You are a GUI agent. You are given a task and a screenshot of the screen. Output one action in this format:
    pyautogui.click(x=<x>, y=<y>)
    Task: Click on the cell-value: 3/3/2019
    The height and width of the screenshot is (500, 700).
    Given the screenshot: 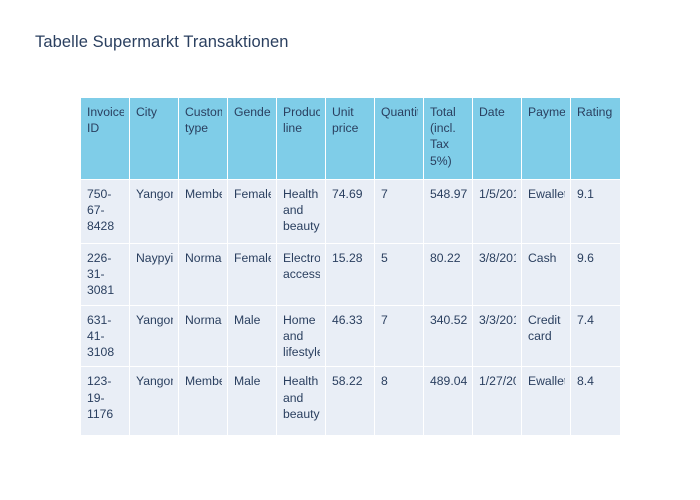 What is the action you would take?
    pyautogui.click(x=497, y=319)
    